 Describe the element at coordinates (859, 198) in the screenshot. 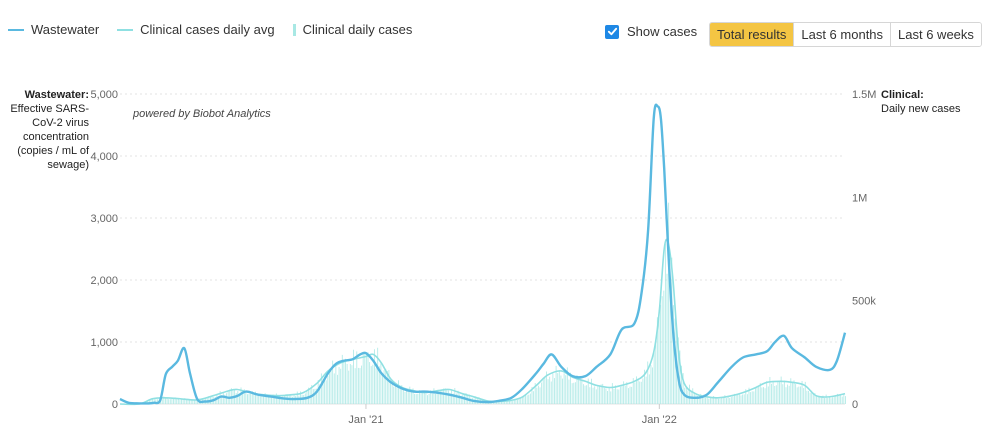

I see `right-tick-label-2: 1M` at that location.